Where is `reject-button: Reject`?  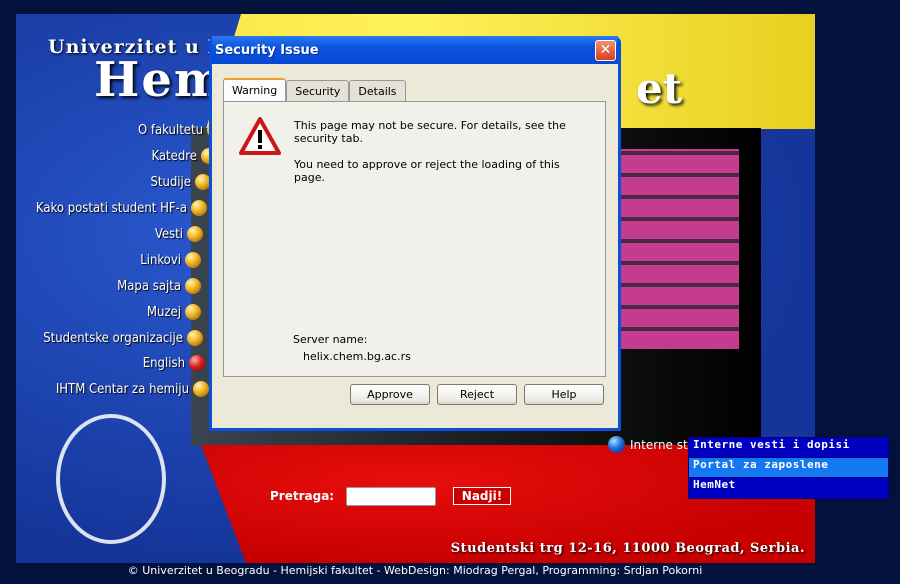
reject-button: Reject is located at coordinates (477, 394).